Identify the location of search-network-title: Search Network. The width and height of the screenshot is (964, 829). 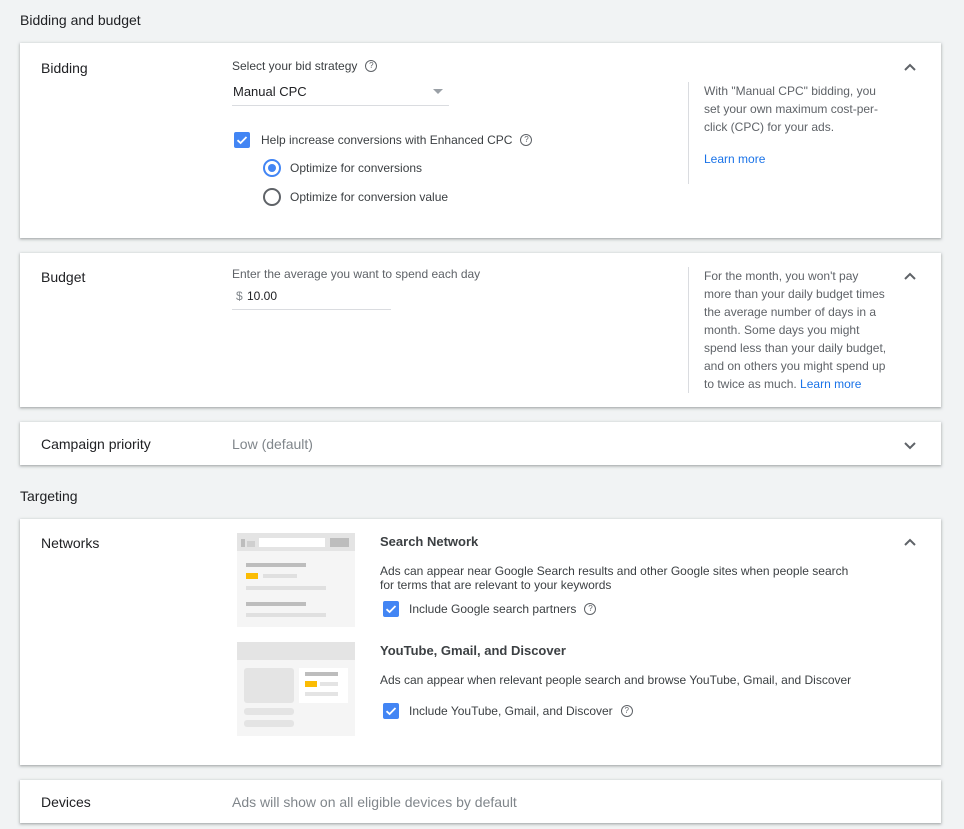
(429, 541).